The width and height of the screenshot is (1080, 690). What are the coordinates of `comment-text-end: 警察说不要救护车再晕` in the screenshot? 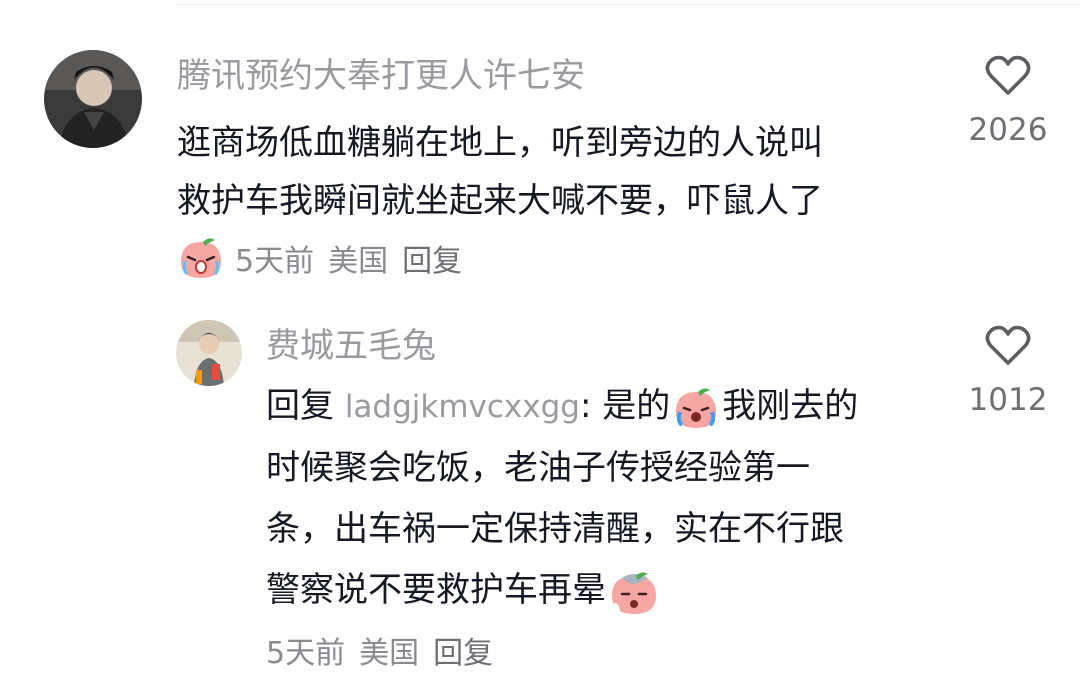 It's located at (436, 590).